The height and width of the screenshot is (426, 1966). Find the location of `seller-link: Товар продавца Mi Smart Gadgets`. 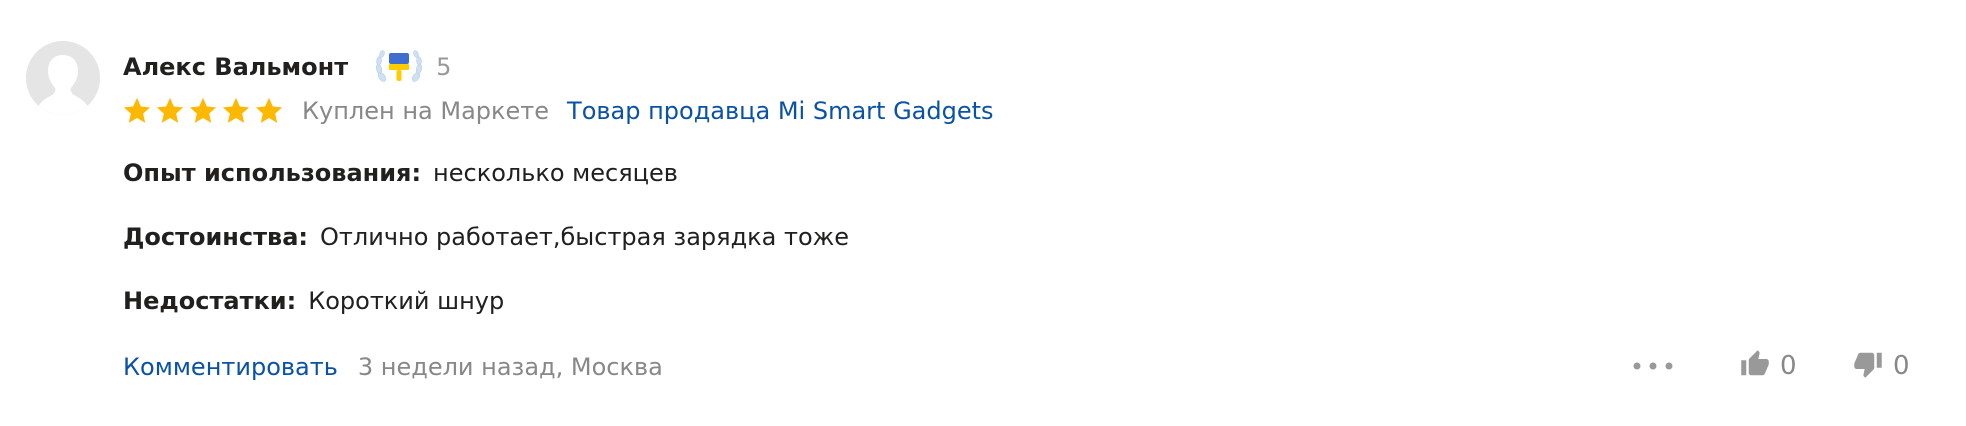

seller-link: Товар продавца Mi Smart Gadgets is located at coordinates (780, 111).